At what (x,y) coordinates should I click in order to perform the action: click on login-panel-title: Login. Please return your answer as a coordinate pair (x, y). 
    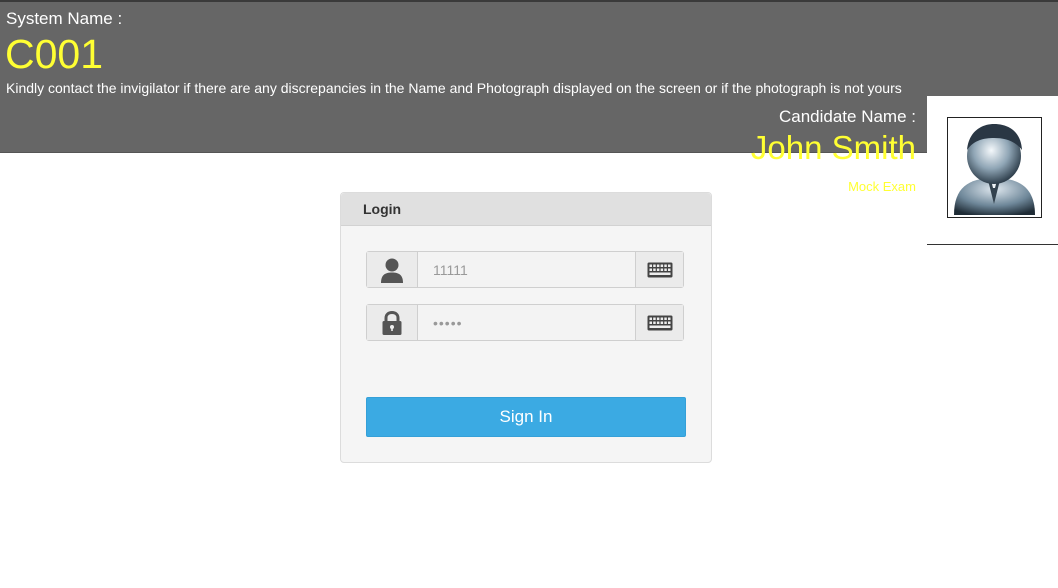
    Looking at the image, I should click on (526, 209).